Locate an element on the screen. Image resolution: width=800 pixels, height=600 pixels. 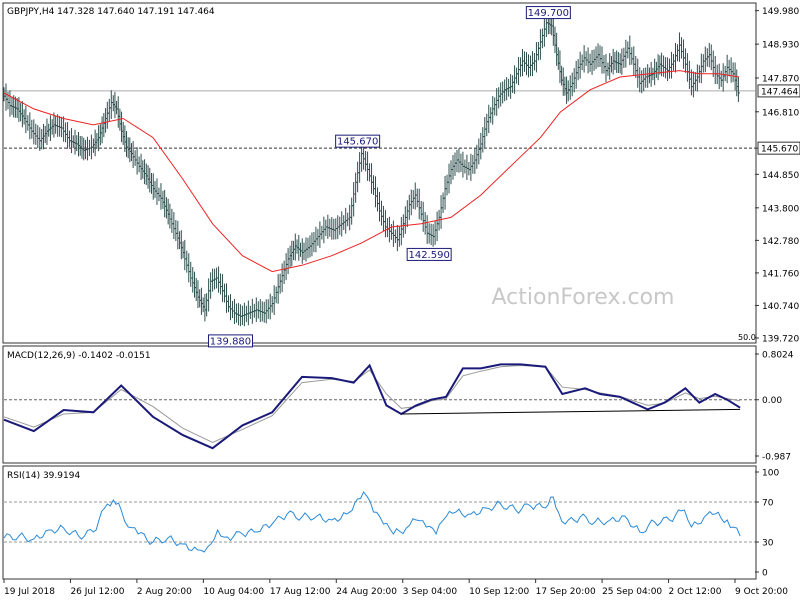
corner-label: 50.0 is located at coordinates (747, 337).